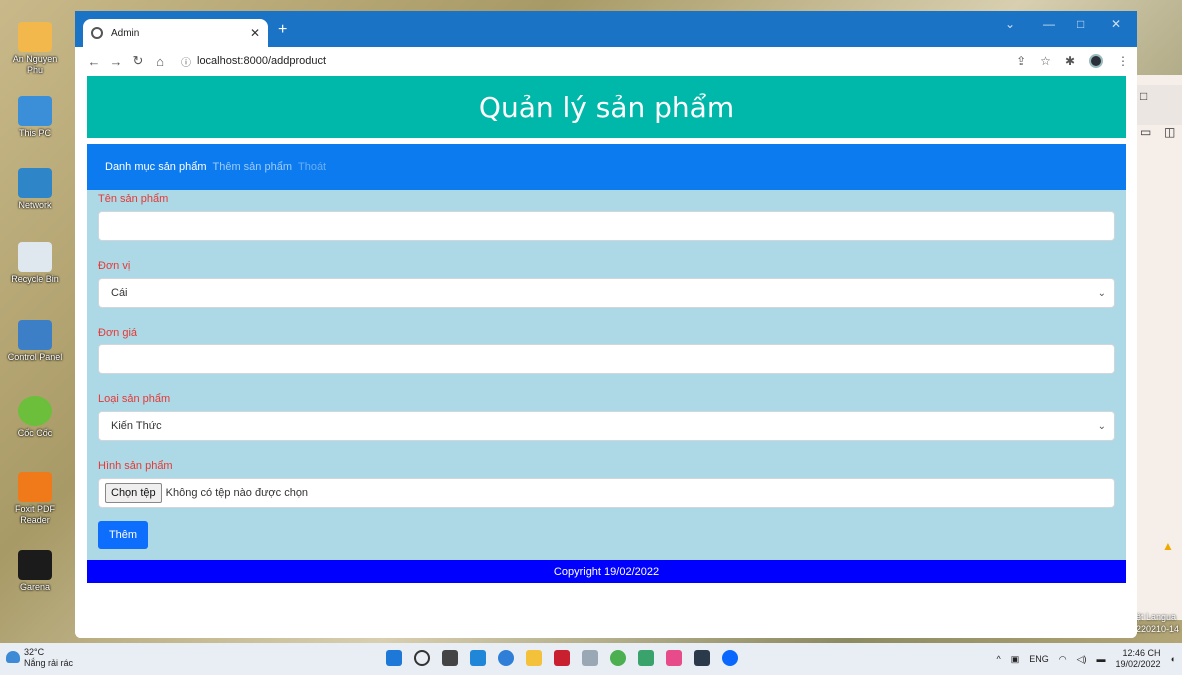 Image resolution: width=1182 pixels, height=675 pixels. Describe the element at coordinates (998, 659) in the screenshot. I see `chevron-up-icon: ^` at that location.